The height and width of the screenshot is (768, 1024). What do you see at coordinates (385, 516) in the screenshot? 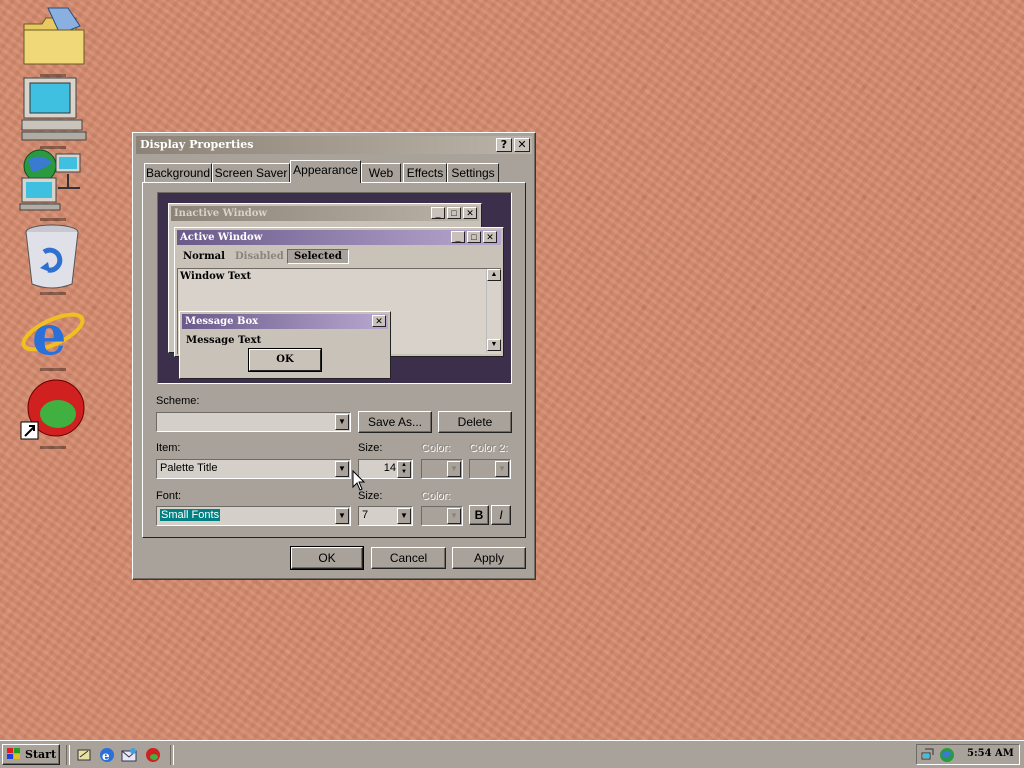
I see `font-size-select: 7 ▼` at bounding box center [385, 516].